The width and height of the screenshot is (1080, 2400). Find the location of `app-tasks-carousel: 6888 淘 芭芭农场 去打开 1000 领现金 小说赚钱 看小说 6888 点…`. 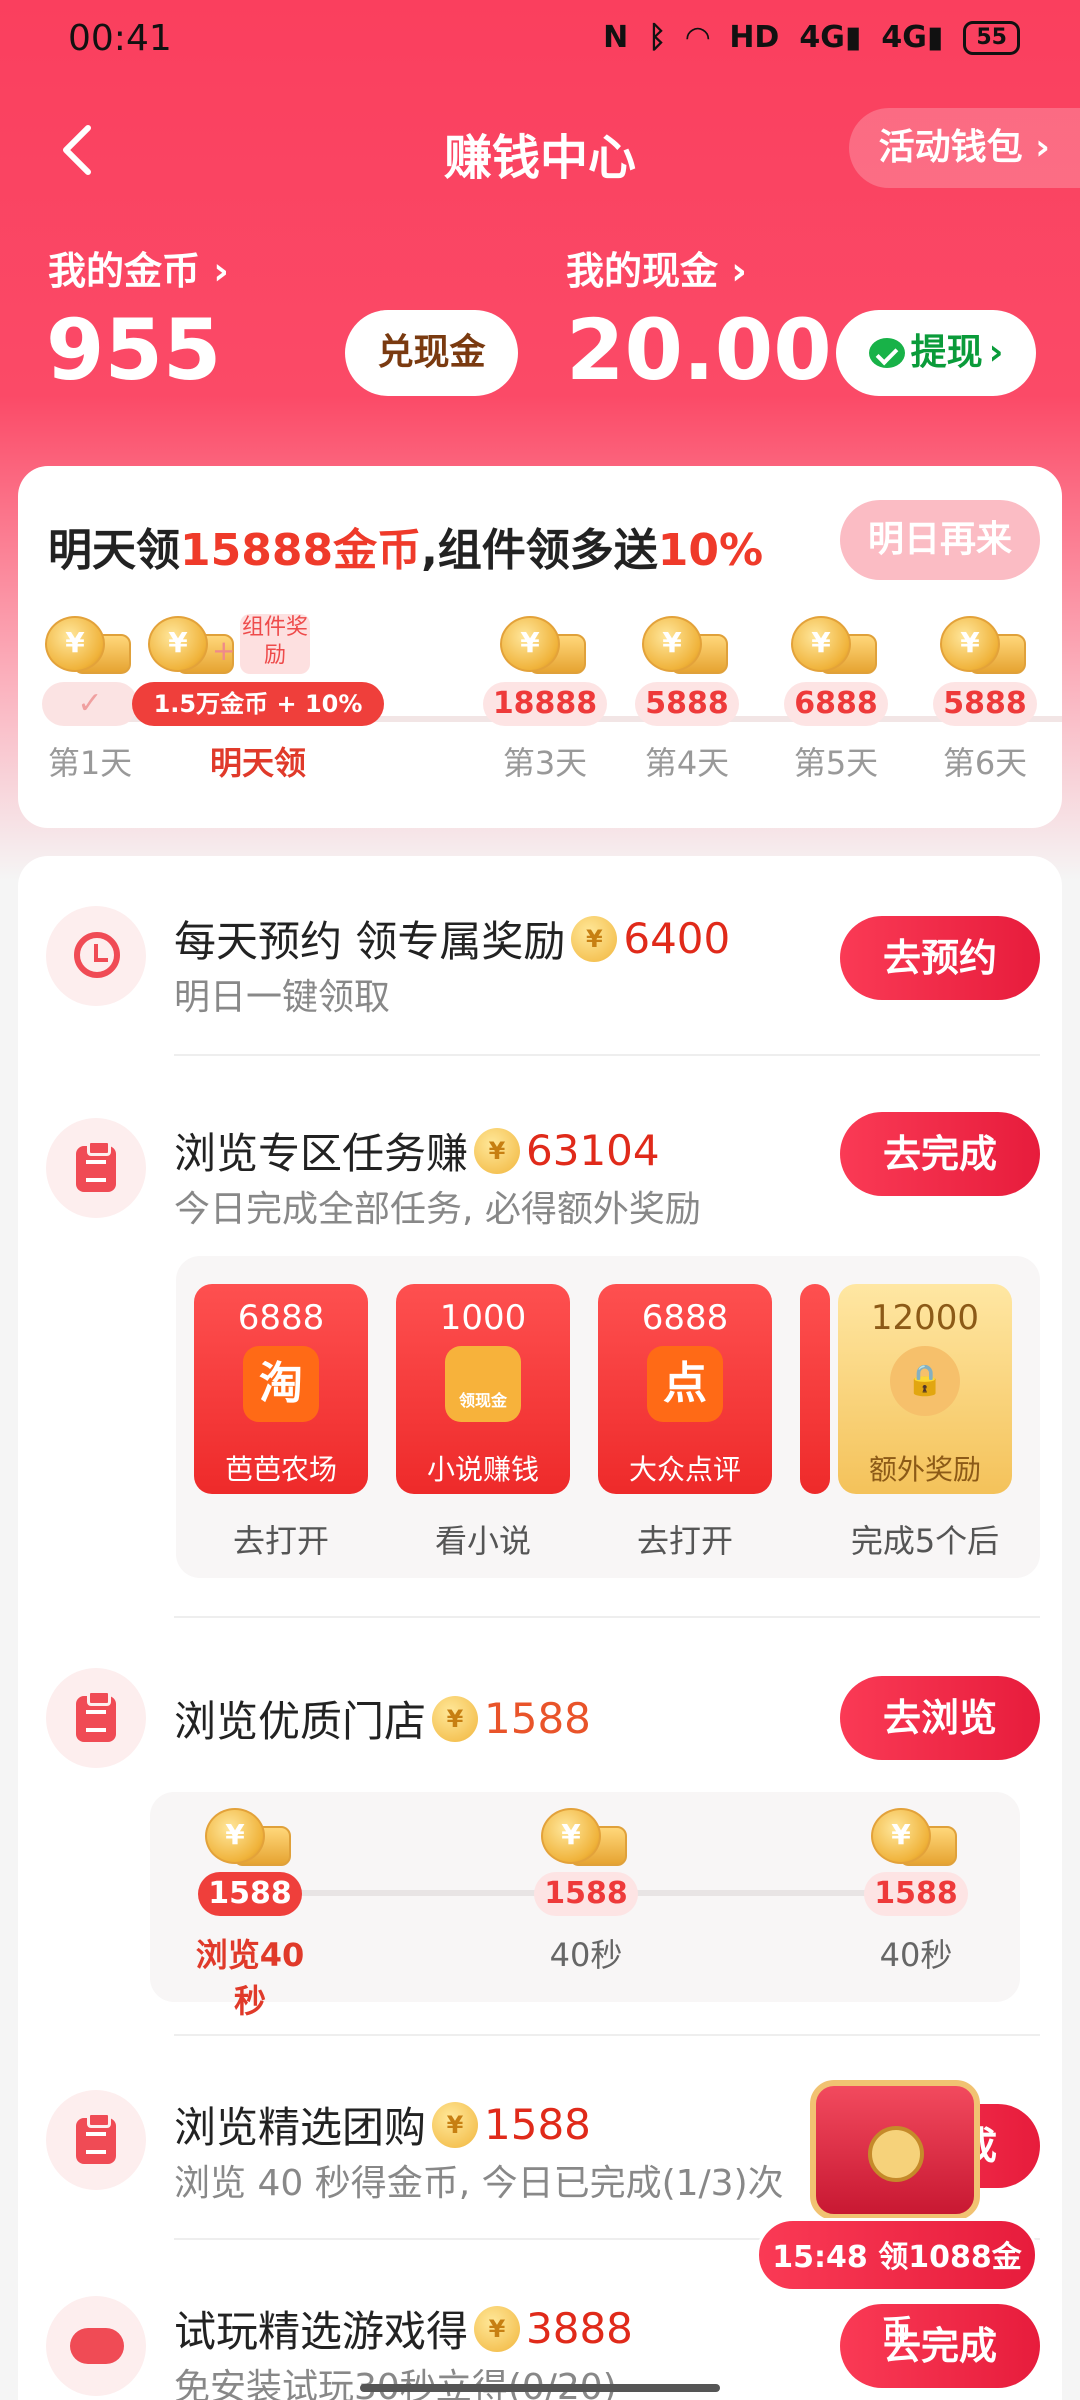

app-tasks-carousel: 6888 淘 芭芭农场 去打开 1000 领现金 小说赚钱 看小说 6888 点… is located at coordinates (608, 1417).